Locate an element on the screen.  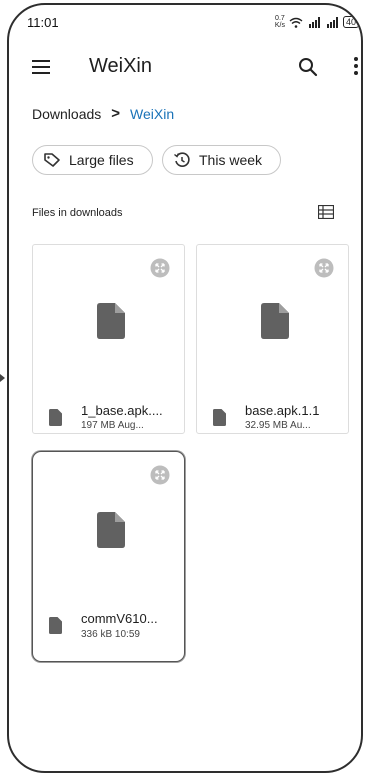
status-bar: 11:01 0.7 K/s 40 is located at coordinates (193, 23).